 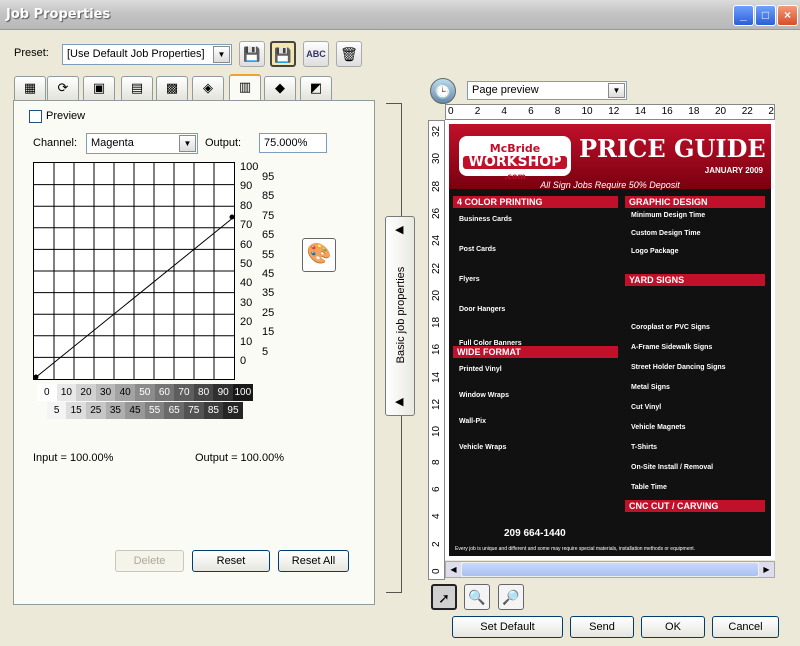 What do you see at coordinates (268, 274) in the screenshot?
I see `output-scale-tick: 45` at bounding box center [268, 274].